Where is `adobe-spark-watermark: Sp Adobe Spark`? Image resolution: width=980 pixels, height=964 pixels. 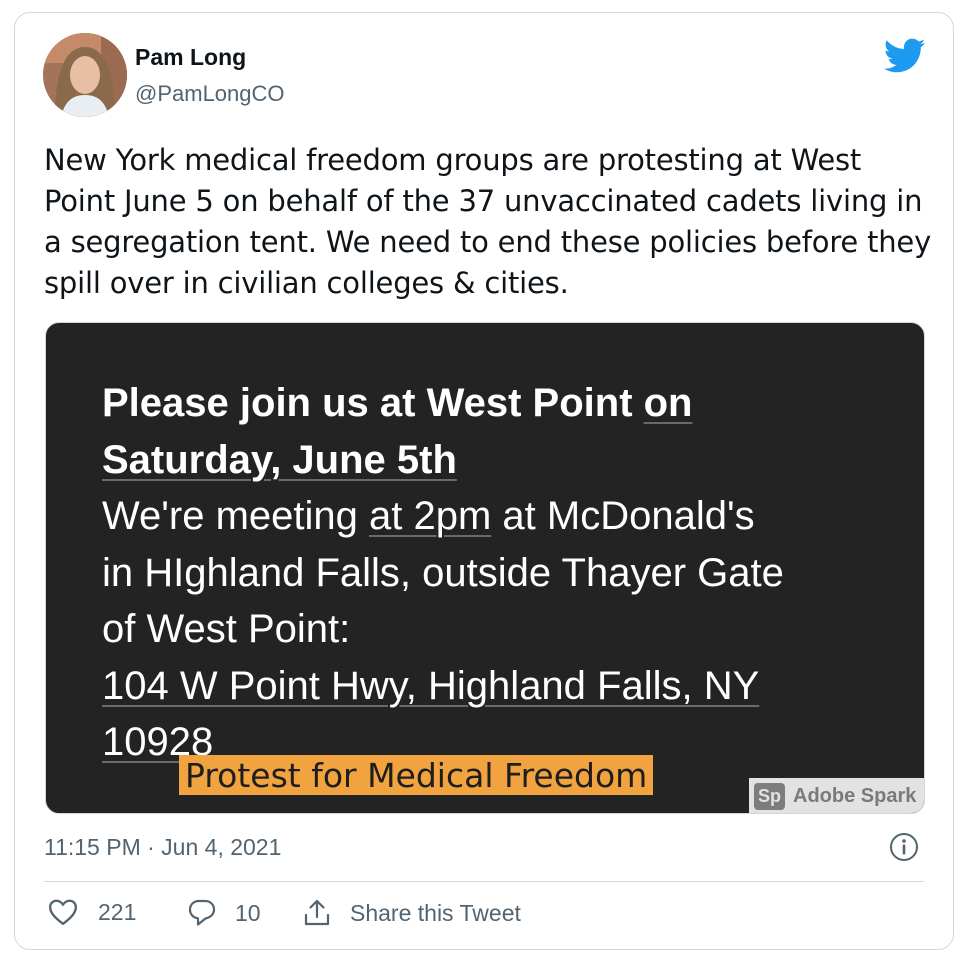
adobe-spark-watermark: Sp Adobe Spark is located at coordinates (836, 795).